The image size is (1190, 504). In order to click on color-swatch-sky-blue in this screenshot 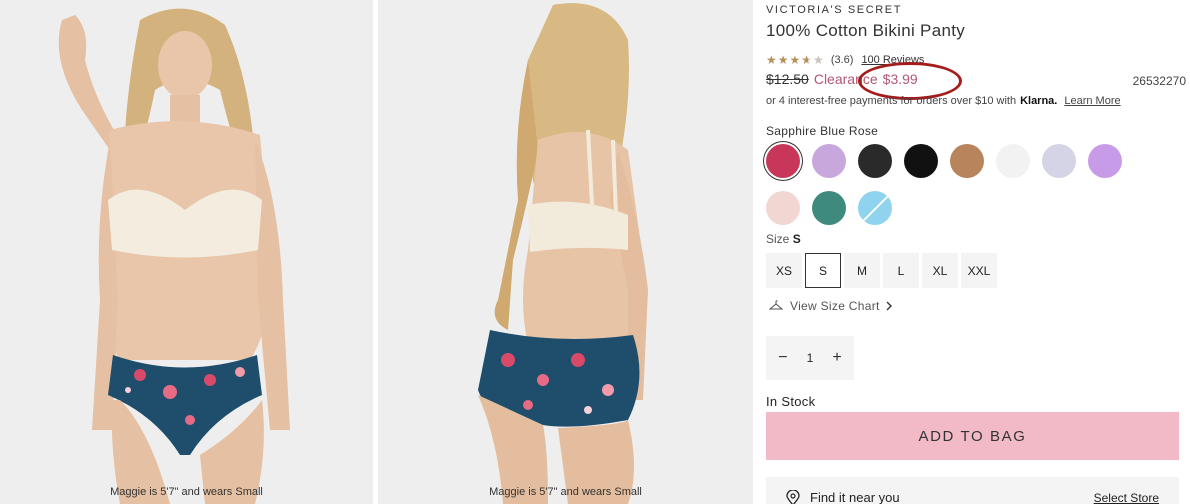, I will do `click(875, 208)`.